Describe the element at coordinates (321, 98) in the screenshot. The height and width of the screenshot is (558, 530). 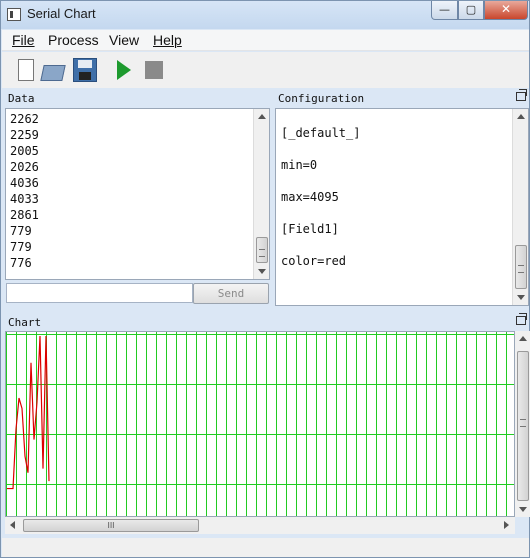
I see `config-panel-title: Configuration` at that location.